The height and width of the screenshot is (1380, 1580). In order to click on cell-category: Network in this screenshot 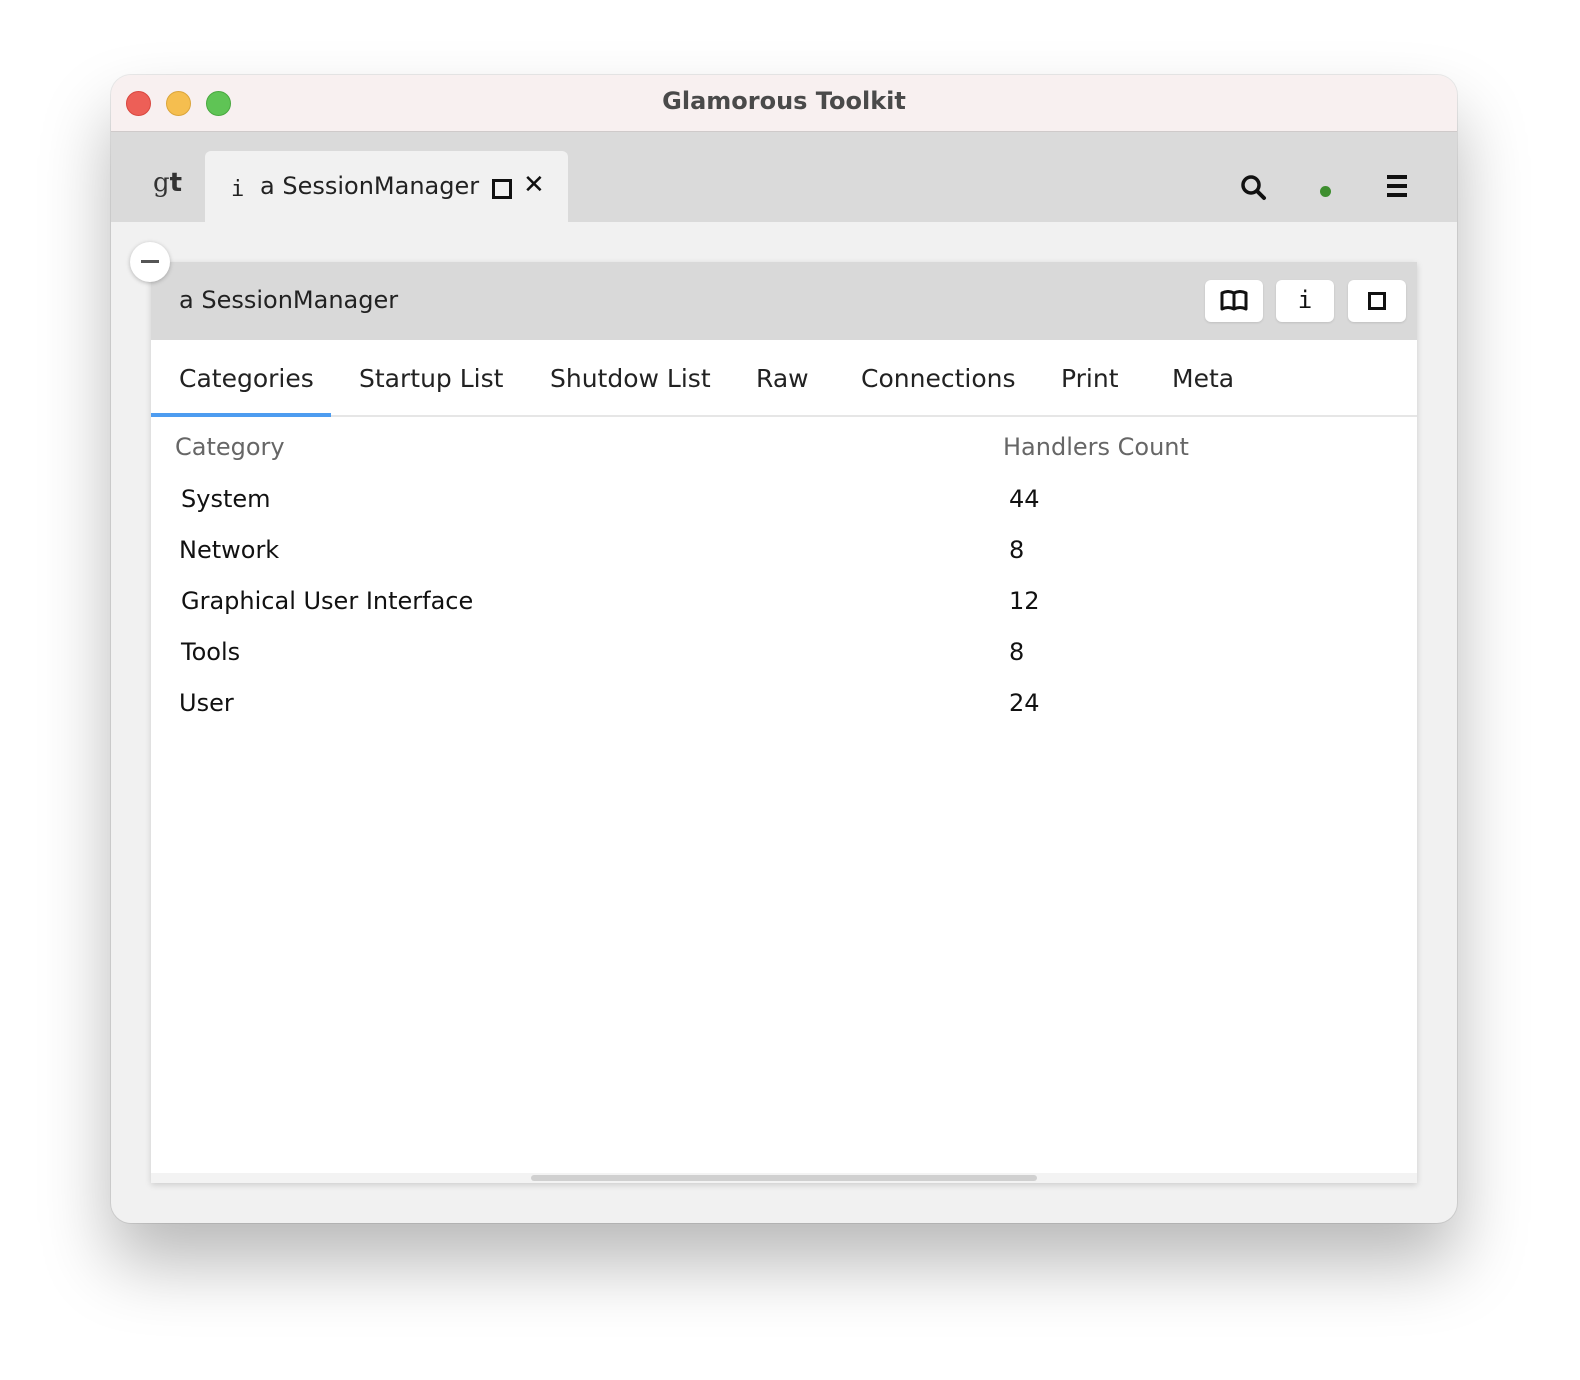, I will do `click(229, 550)`.